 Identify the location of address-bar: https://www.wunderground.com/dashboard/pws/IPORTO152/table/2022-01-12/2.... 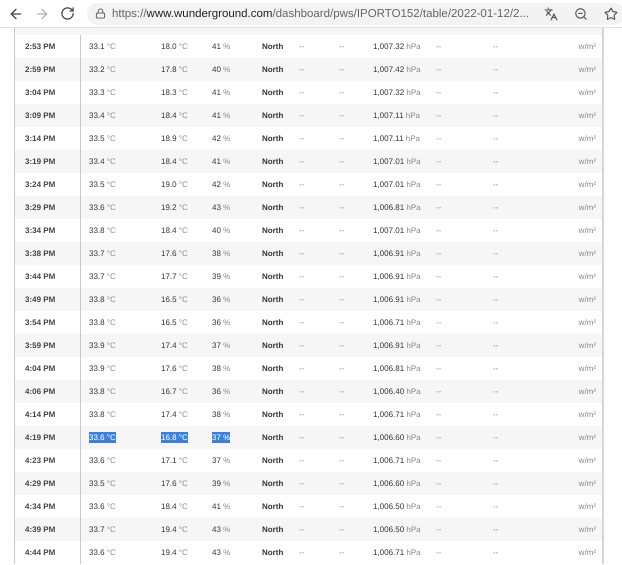
(354, 13).